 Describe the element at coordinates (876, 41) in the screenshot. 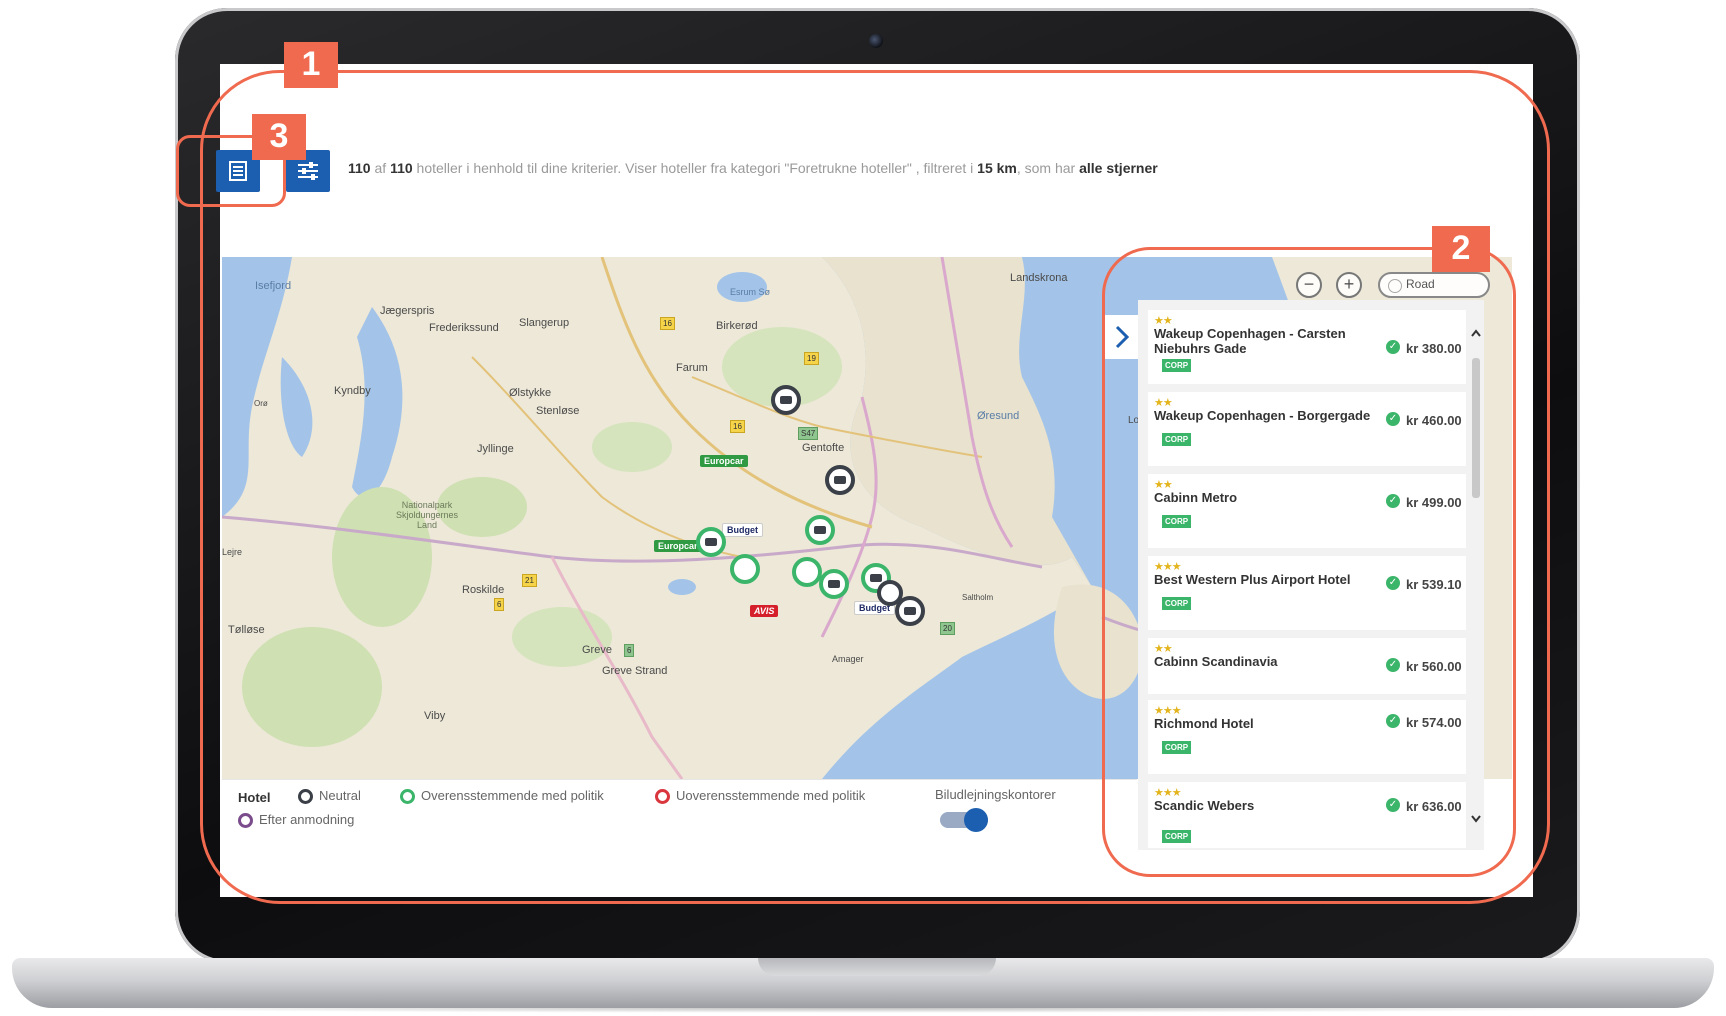

I see `camera-icon` at that location.